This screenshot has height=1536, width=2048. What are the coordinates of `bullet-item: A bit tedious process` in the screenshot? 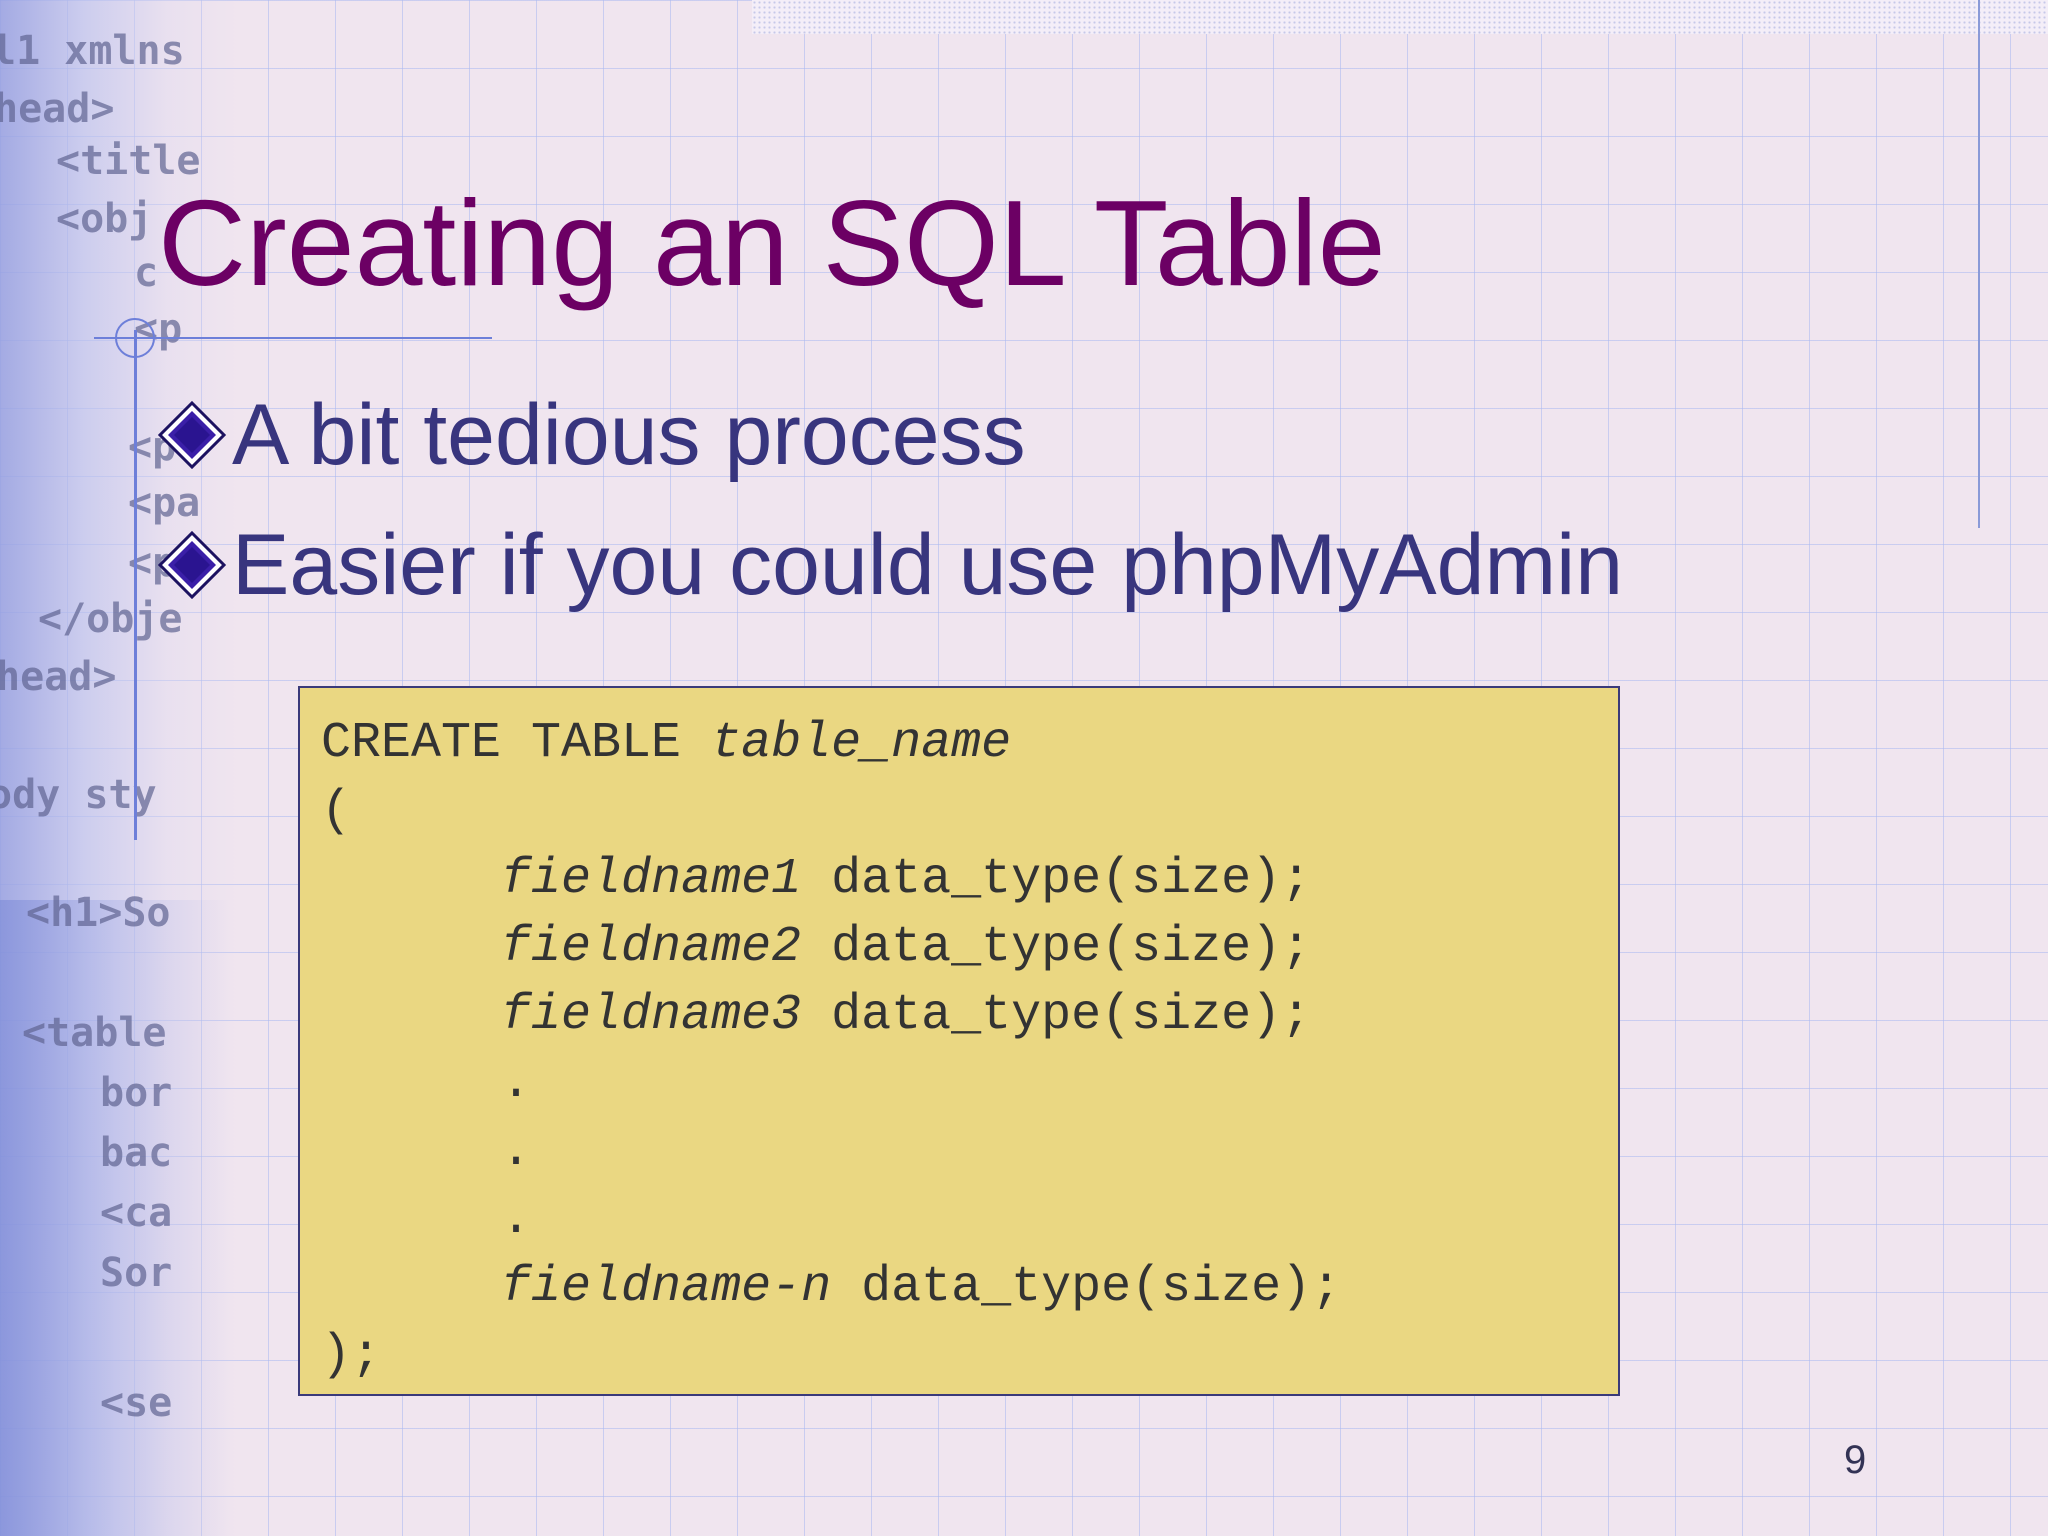 It's located at (890, 435).